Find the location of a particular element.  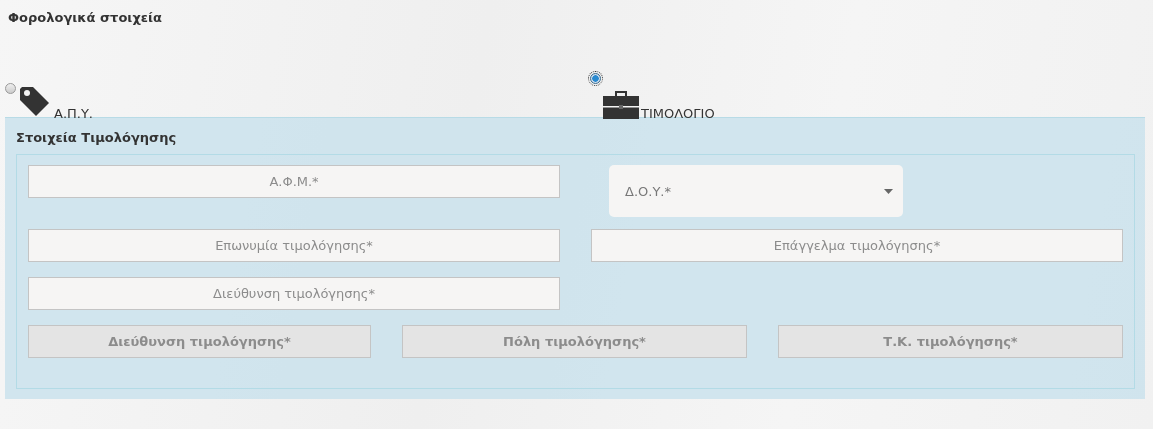

text-field: Επάγγελμα τιμολόγησης* is located at coordinates (857, 245).